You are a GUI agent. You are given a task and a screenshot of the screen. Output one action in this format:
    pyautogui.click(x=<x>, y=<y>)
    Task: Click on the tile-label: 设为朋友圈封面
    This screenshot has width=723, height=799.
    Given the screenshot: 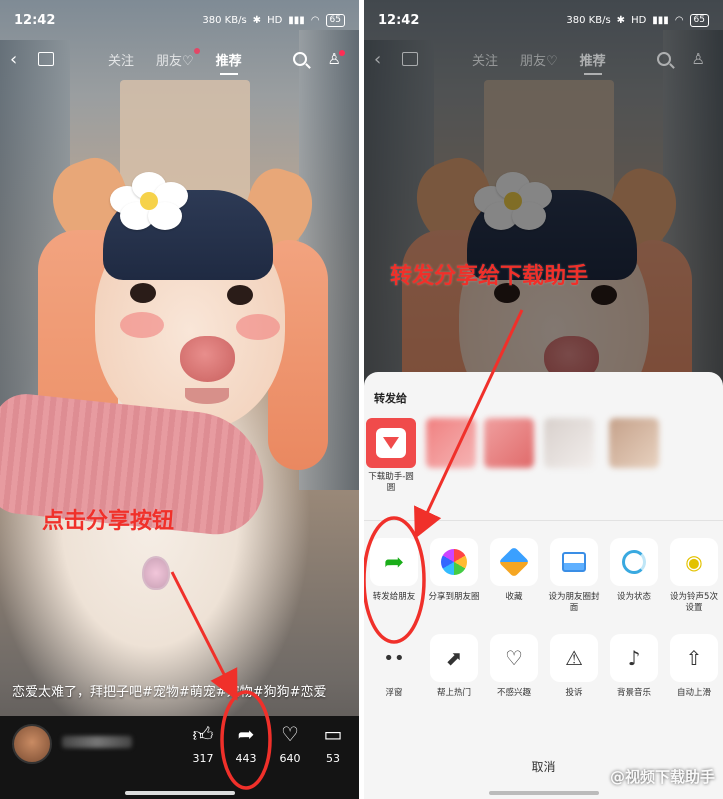 What is the action you would take?
    pyautogui.click(x=574, y=602)
    